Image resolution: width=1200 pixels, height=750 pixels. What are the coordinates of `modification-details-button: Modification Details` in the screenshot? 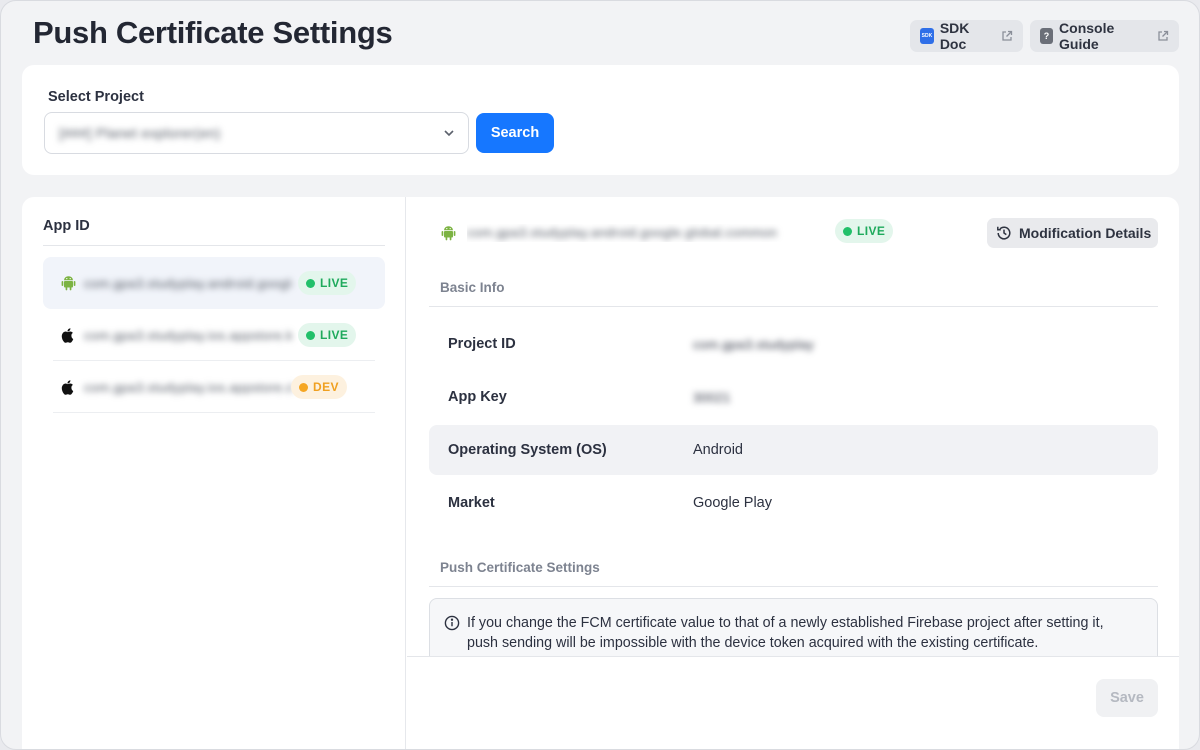 It's located at (1072, 233).